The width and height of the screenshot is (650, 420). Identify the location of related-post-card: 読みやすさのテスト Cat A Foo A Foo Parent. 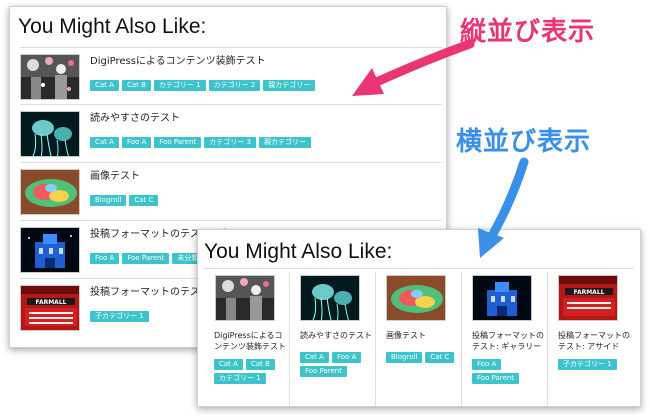
(332, 339).